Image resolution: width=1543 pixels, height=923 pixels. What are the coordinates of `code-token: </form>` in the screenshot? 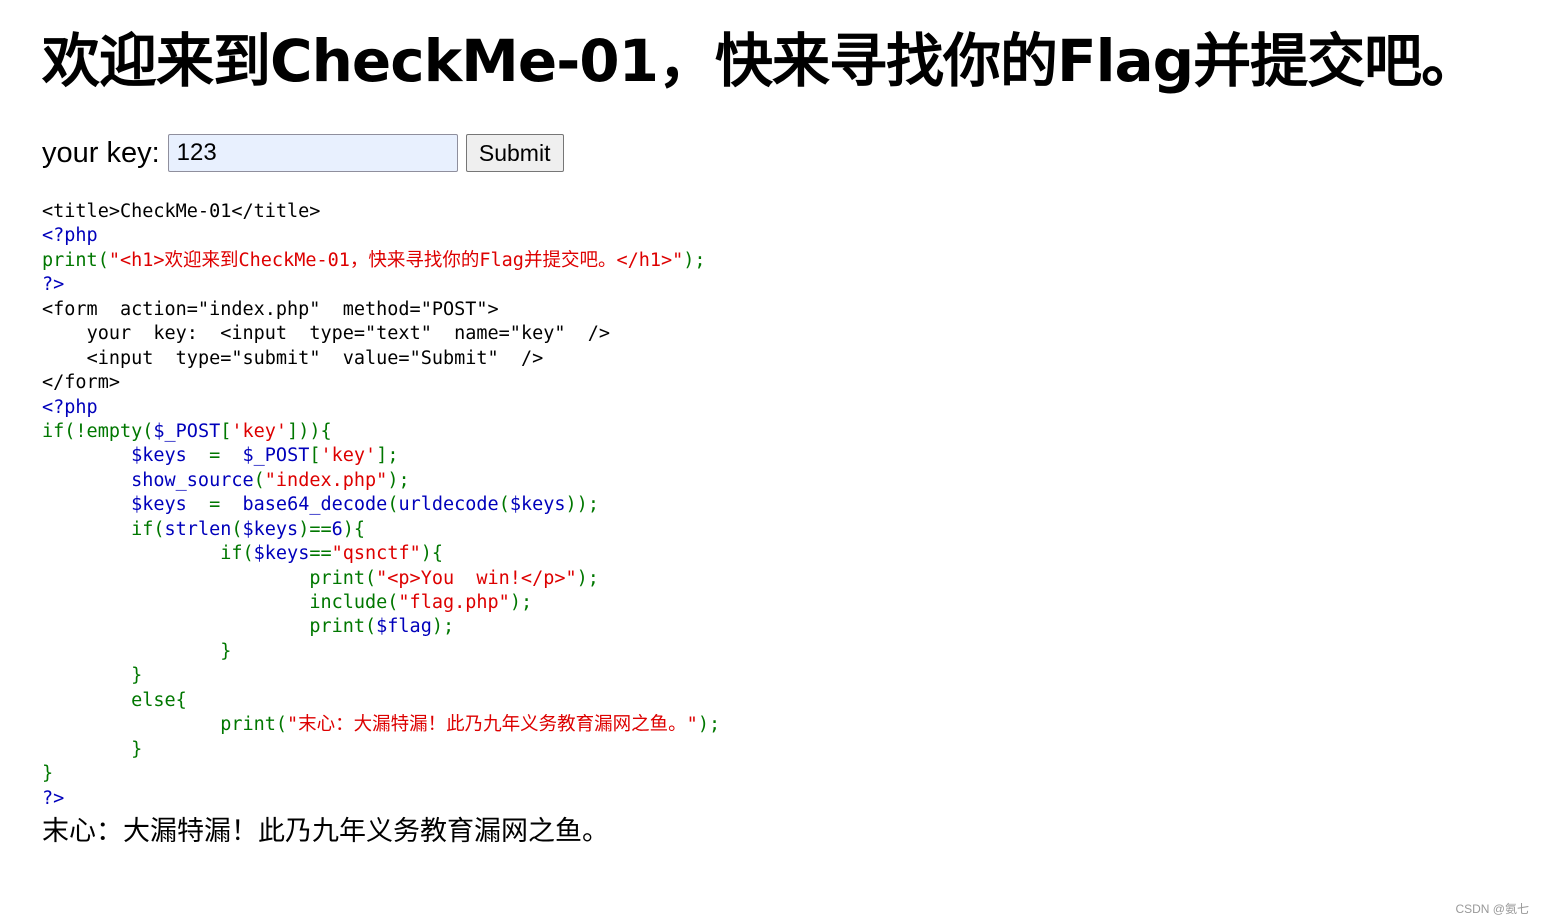 It's located at (81, 383).